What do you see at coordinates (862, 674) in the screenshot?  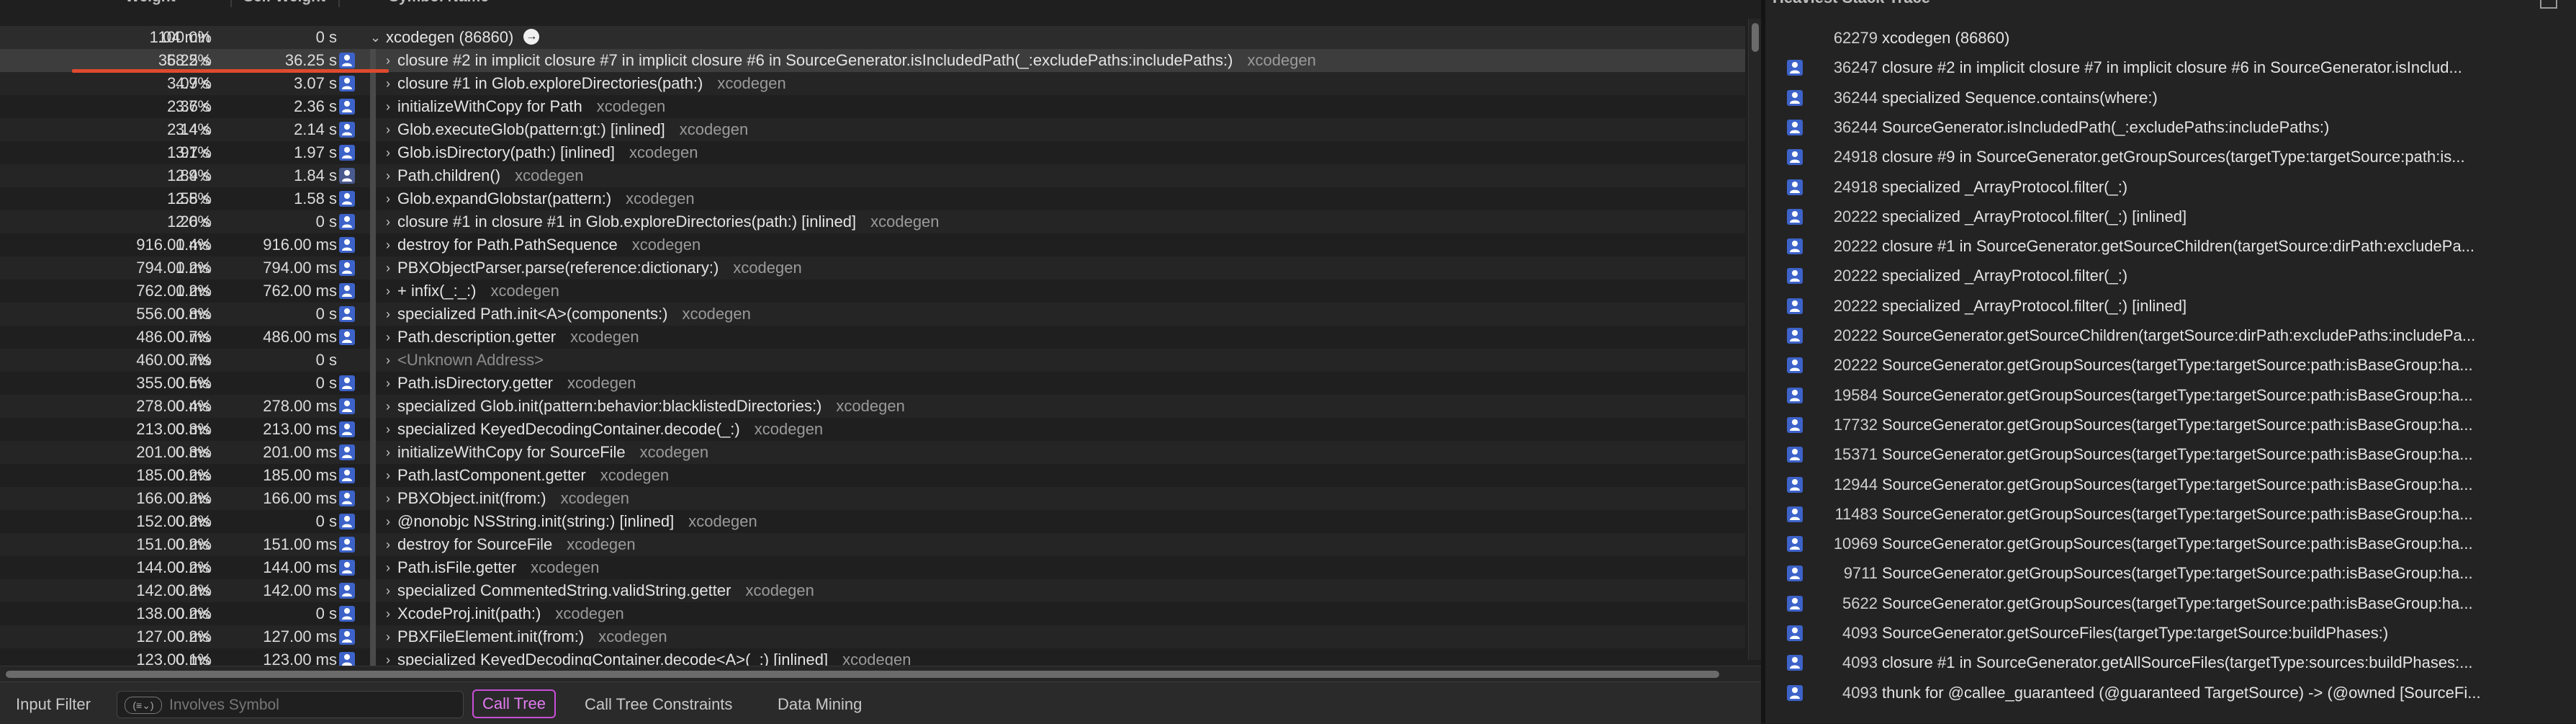 I see `horizontal-scroll-thumb` at bounding box center [862, 674].